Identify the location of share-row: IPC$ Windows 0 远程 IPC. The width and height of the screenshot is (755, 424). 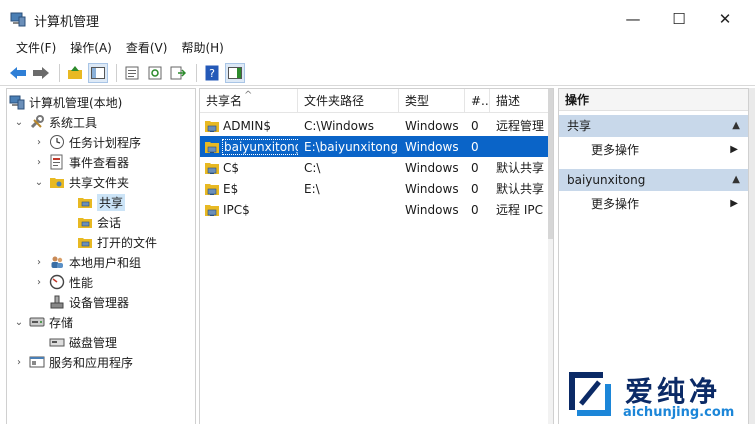
(375, 209).